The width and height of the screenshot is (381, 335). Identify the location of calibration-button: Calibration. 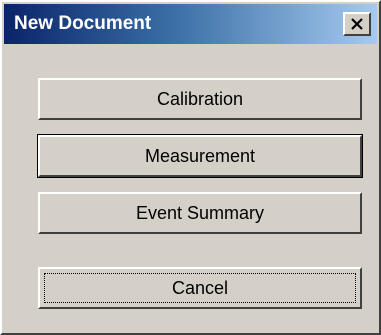
(200, 99).